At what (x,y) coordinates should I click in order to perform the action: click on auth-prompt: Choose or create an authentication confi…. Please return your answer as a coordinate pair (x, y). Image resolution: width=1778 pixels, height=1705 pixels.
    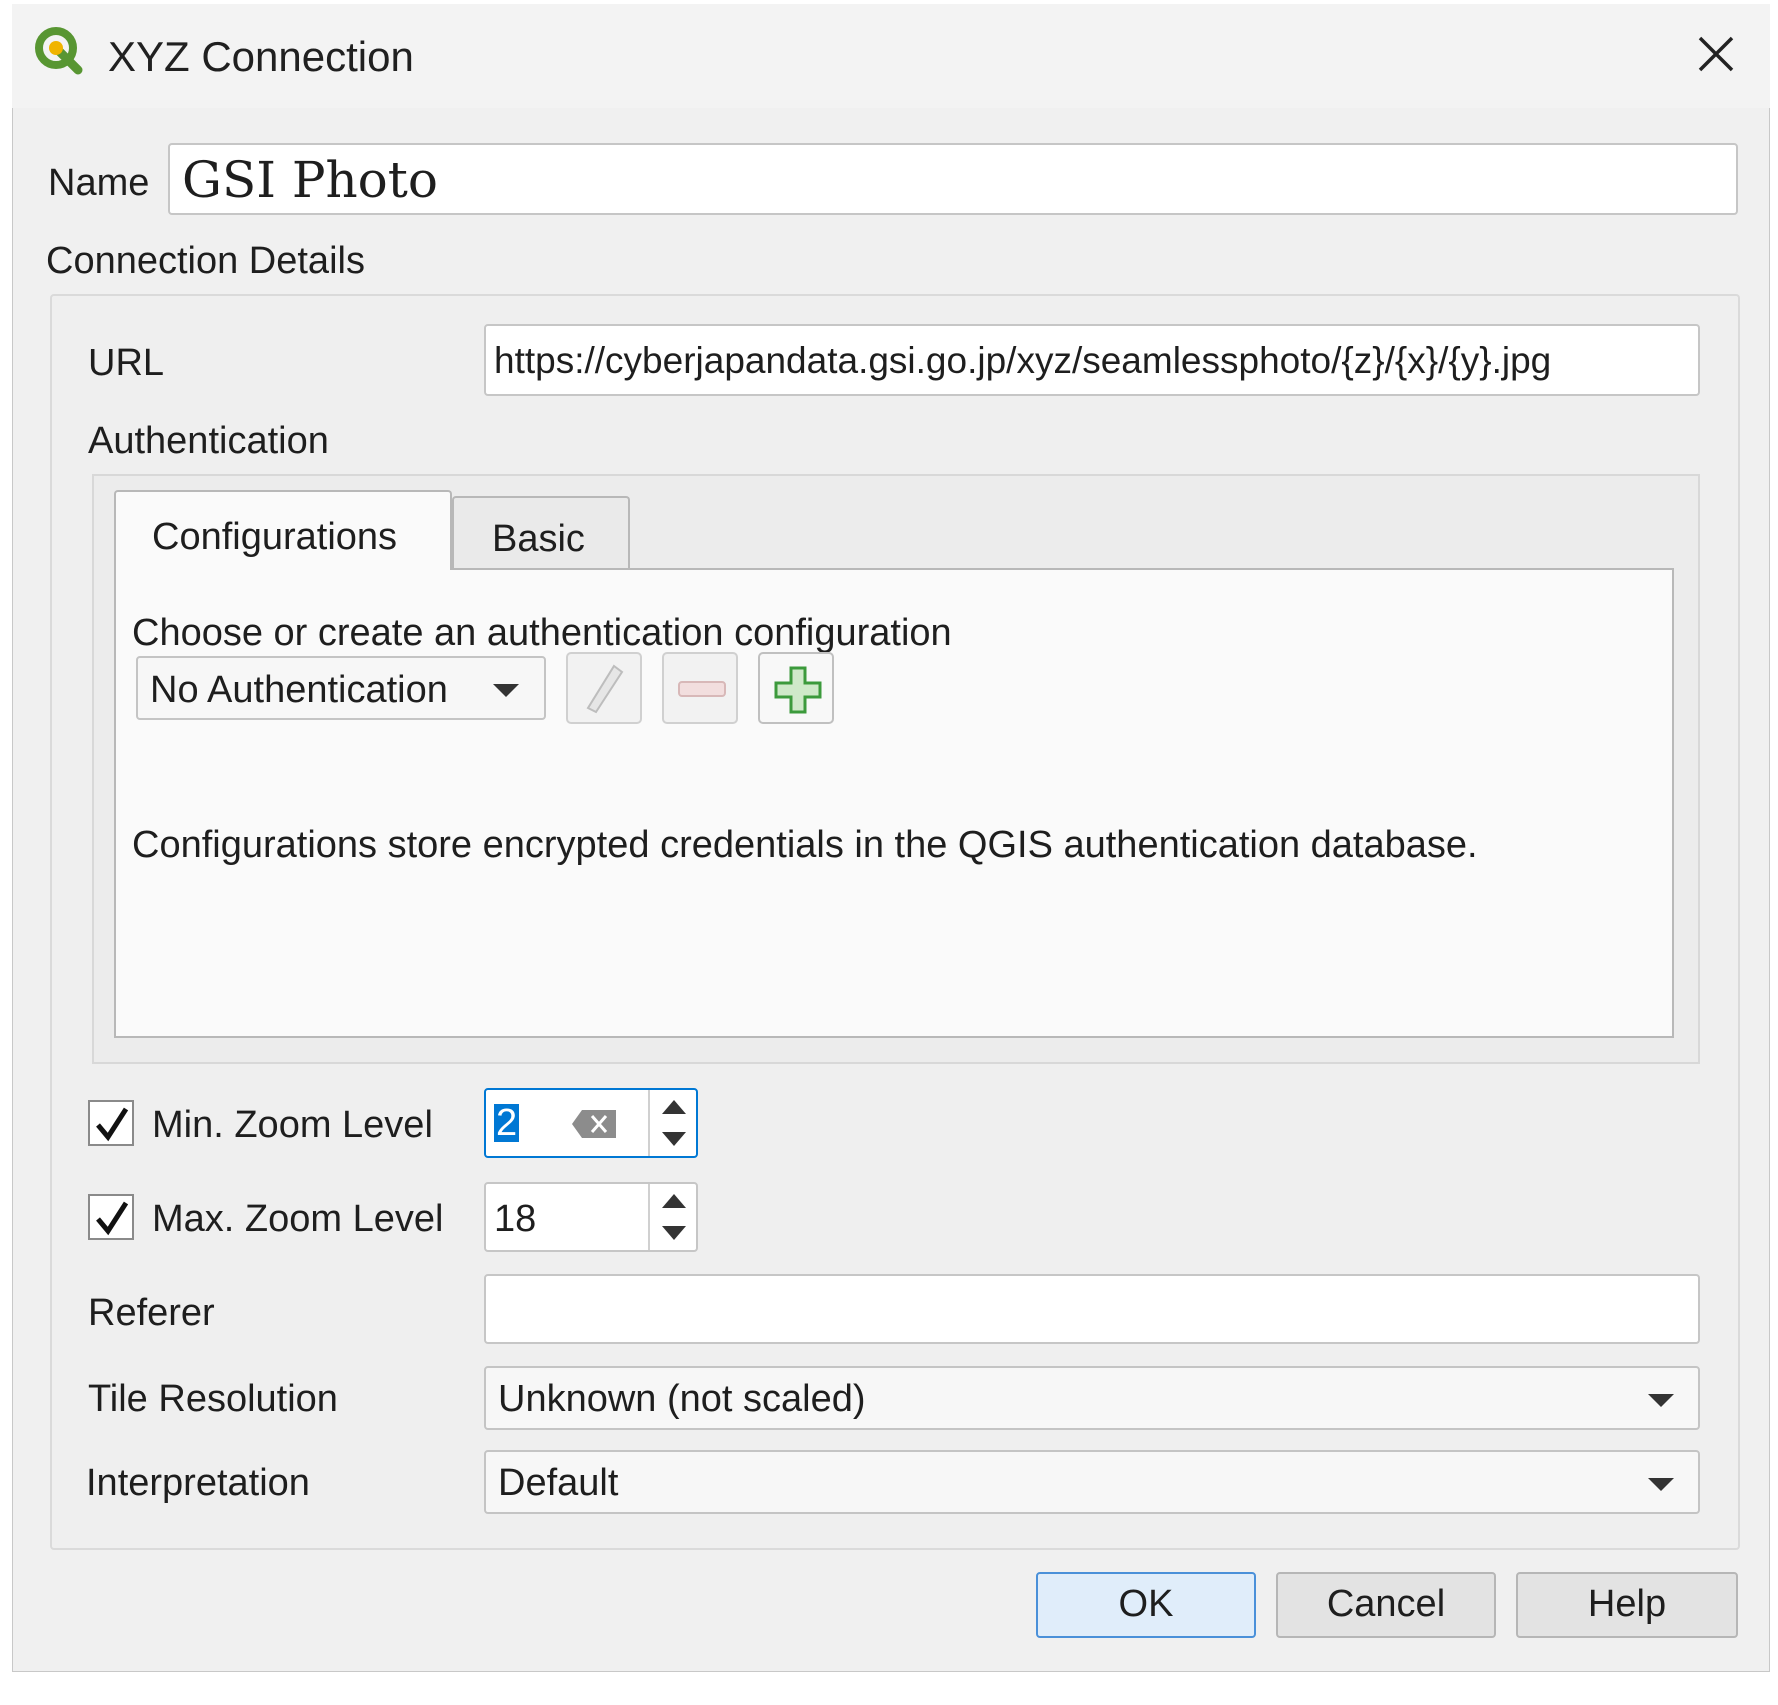
    Looking at the image, I should click on (542, 633).